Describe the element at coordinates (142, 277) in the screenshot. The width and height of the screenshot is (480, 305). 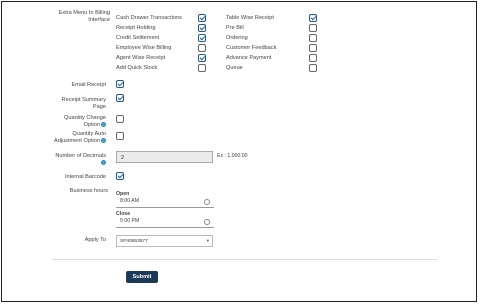
I see `submit-button: Submit` at that location.